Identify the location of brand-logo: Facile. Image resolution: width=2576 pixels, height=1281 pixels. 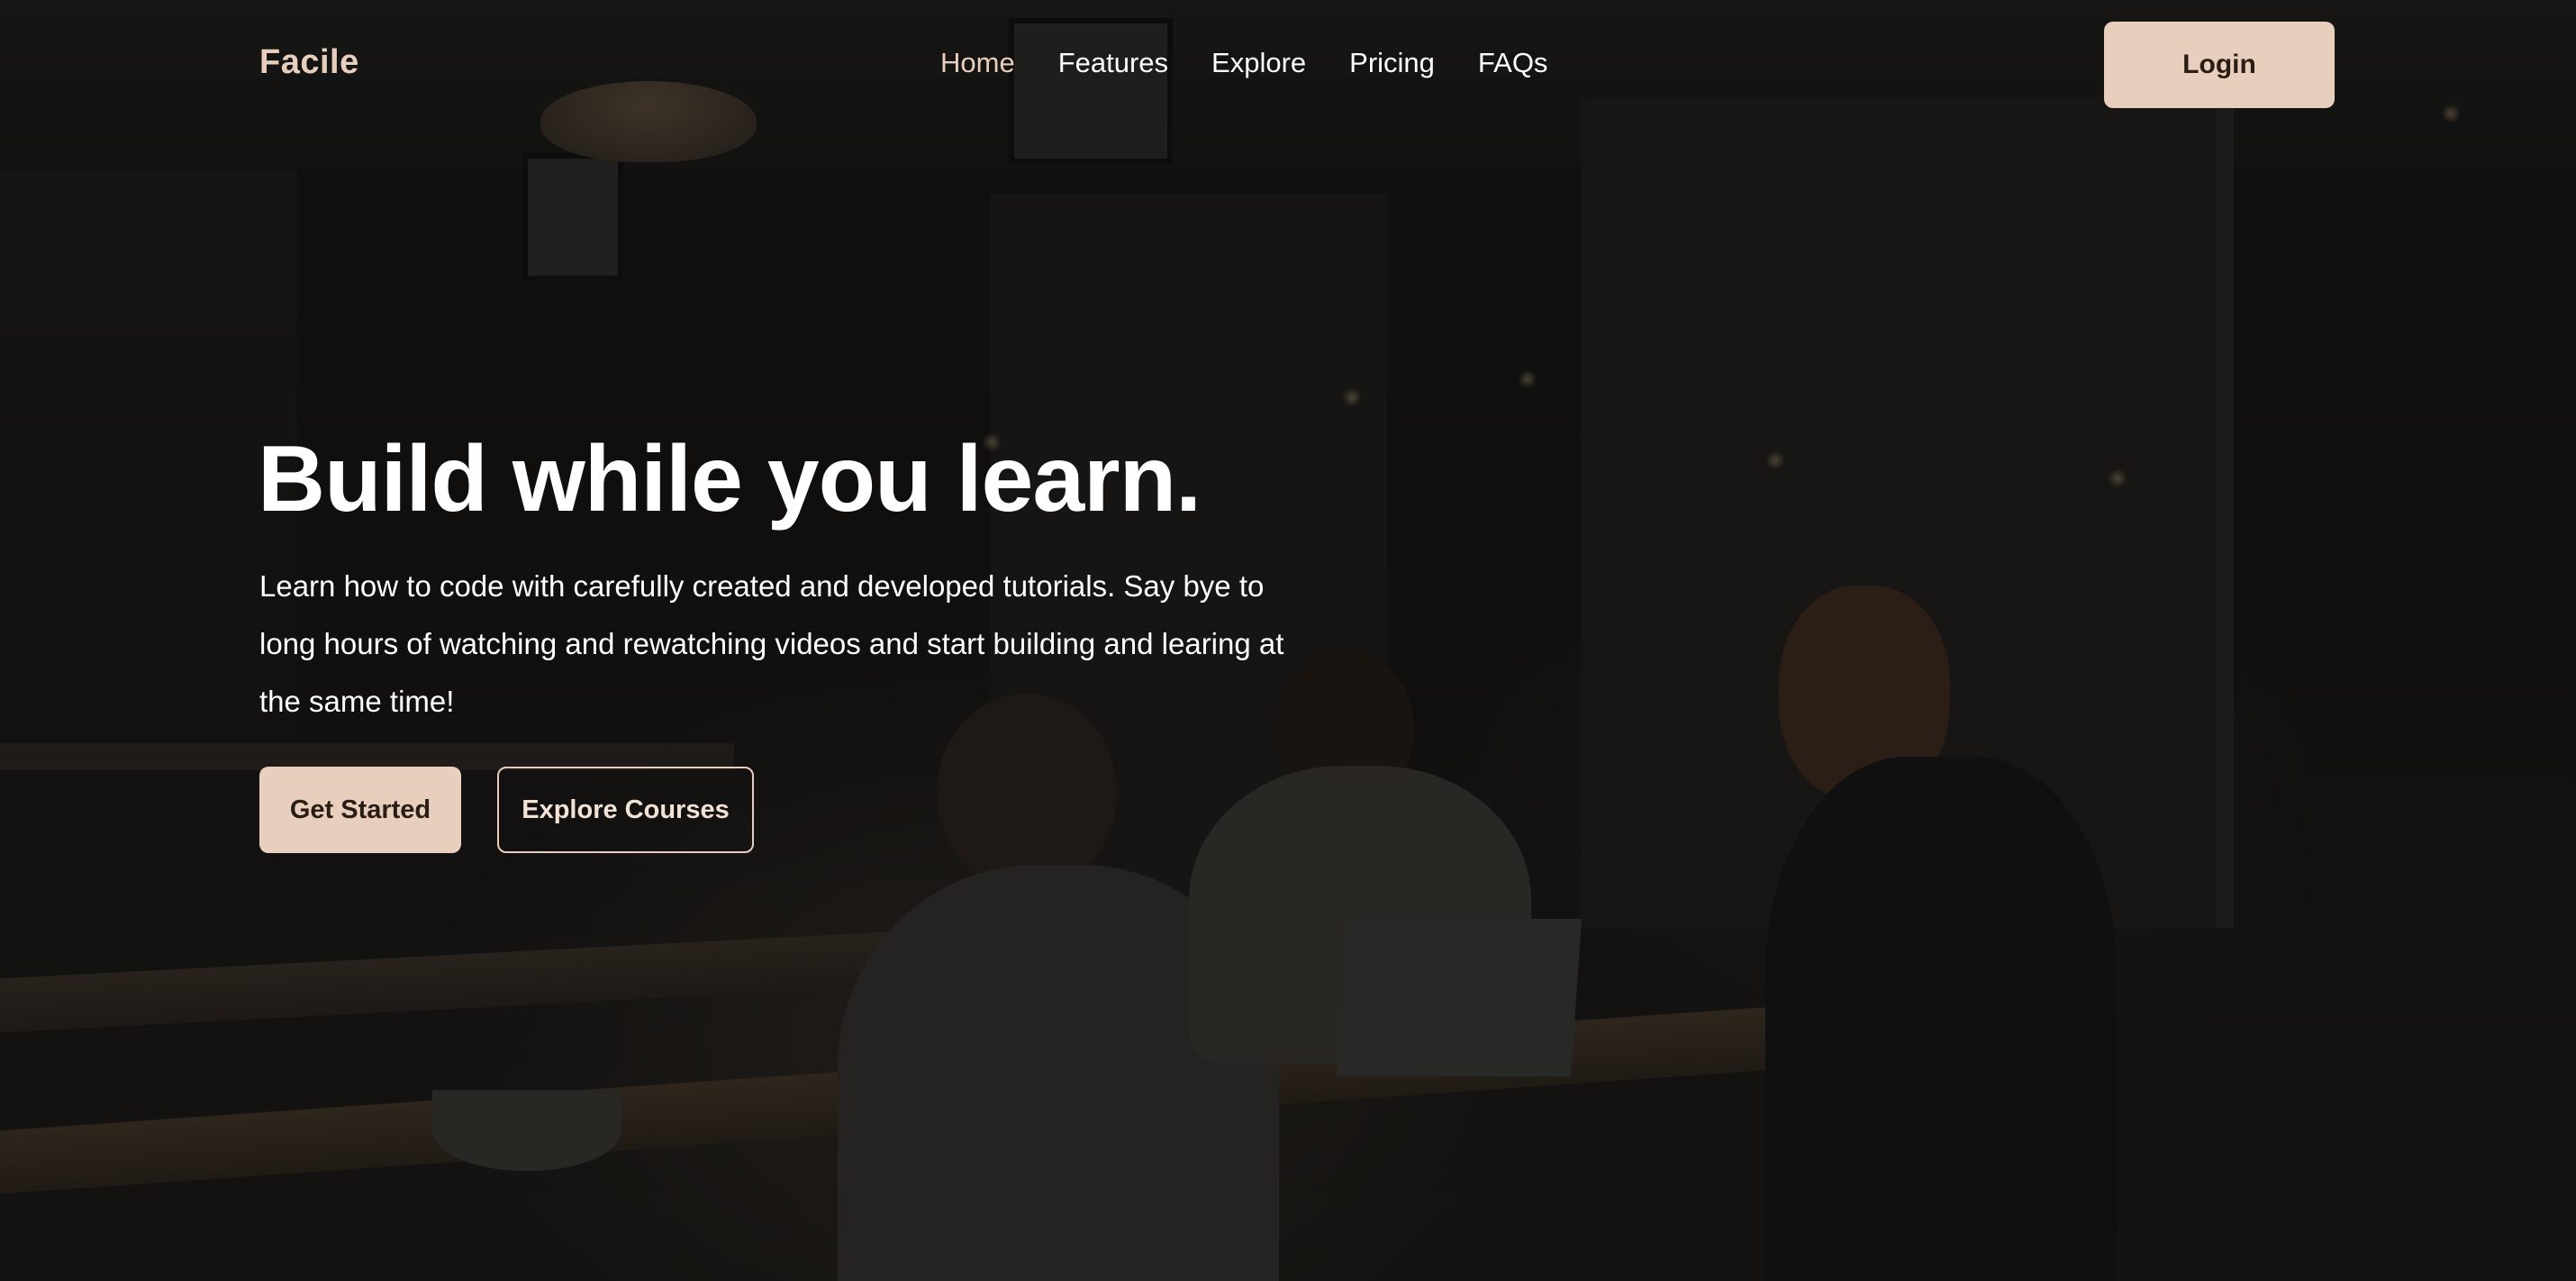
(309, 62).